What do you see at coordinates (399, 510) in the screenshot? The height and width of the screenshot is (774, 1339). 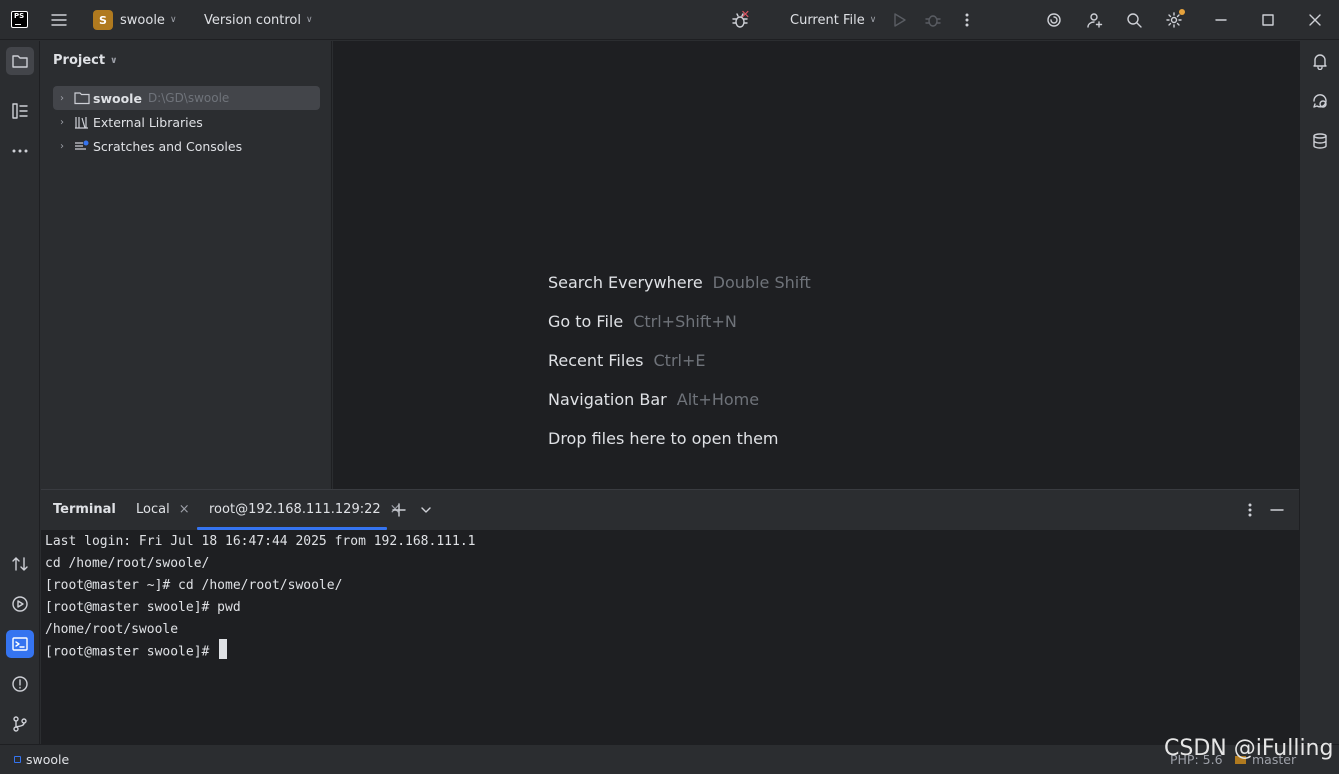 I see `new-tab-plus-icon` at bounding box center [399, 510].